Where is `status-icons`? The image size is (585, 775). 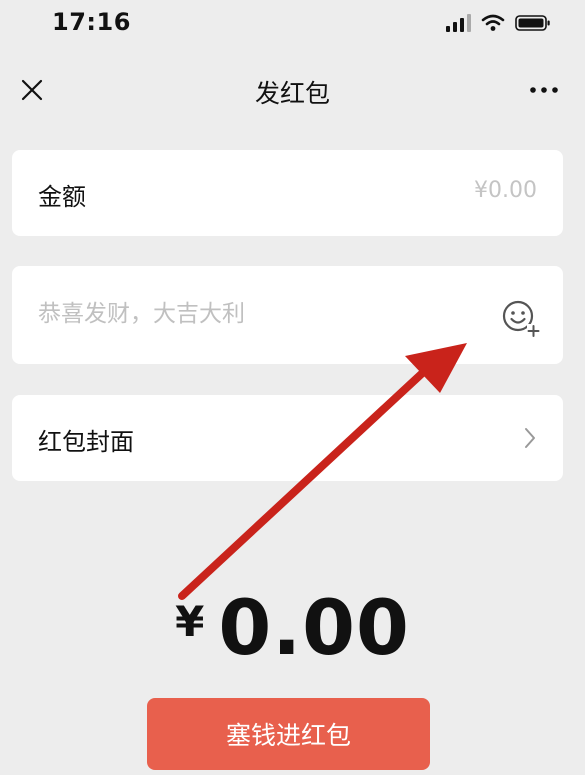 status-icons is located at coordinates (498, 23).